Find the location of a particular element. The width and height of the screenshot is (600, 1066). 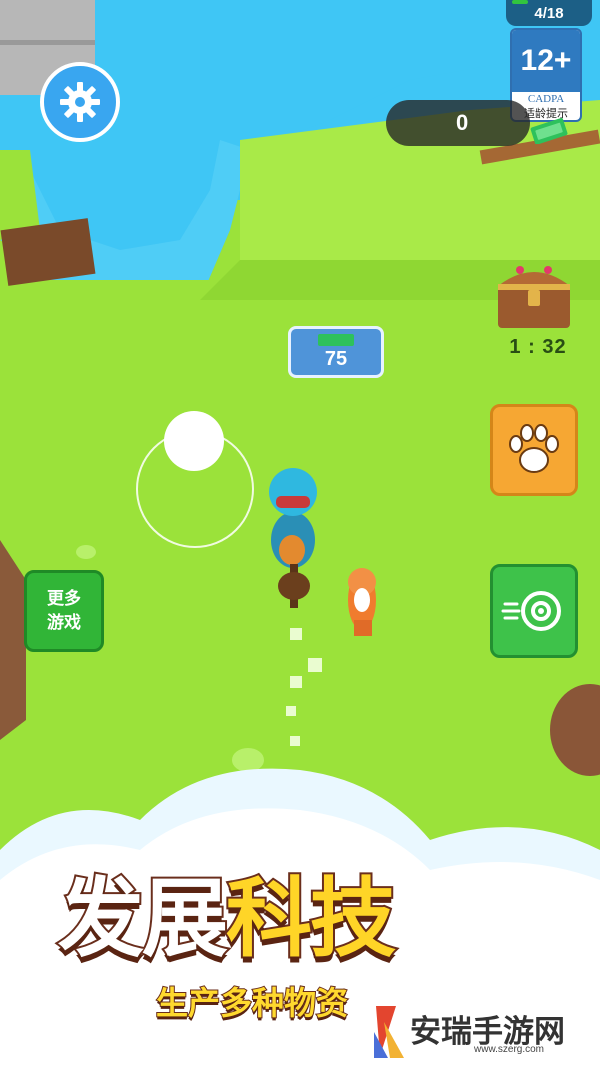

chest-timer: 1 : 32 is located at coordinates (538, 347).